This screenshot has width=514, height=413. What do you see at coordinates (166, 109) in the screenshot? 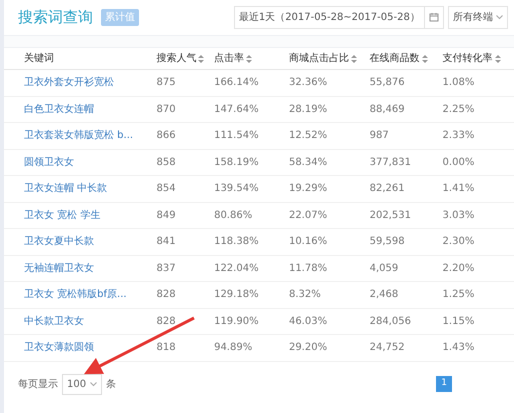
I see `table-cell: 870` at bounding box center [166, 109].